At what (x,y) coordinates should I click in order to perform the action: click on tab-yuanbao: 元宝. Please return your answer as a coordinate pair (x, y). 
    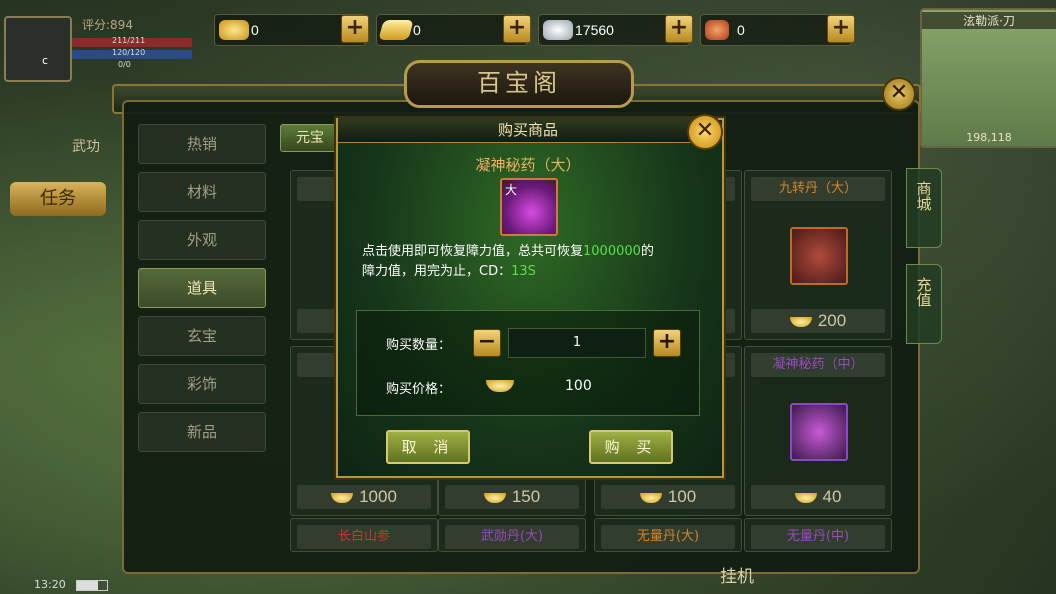
    Looking at the image, I should click on (310, 138).